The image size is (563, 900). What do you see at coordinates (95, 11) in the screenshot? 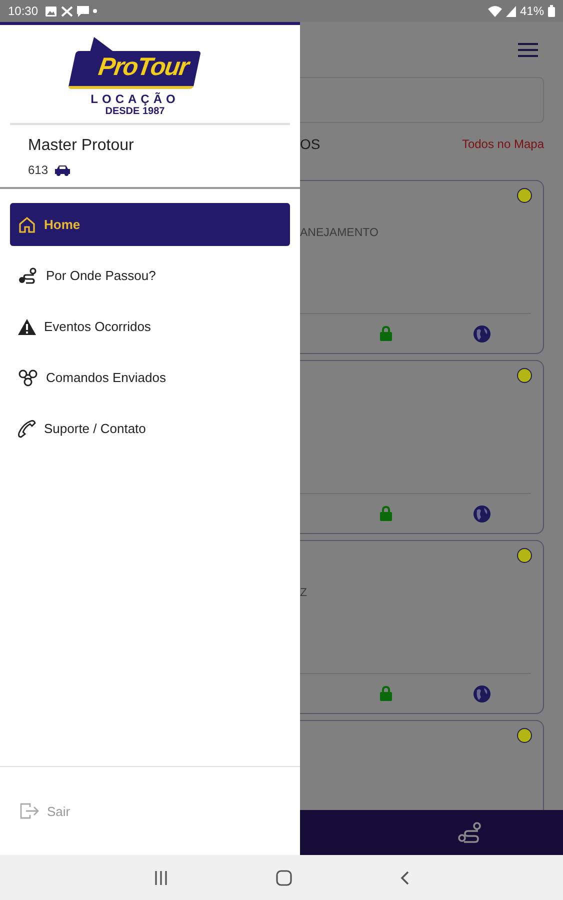
I see `dot-icon` at bounding box center [95, 11].